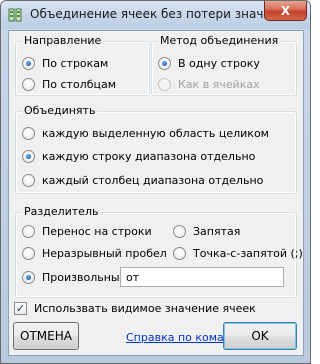 Image resolution: width=320 pixels, height=364 pixels. I want to click on direction-rows-radio, so click(28, 63).